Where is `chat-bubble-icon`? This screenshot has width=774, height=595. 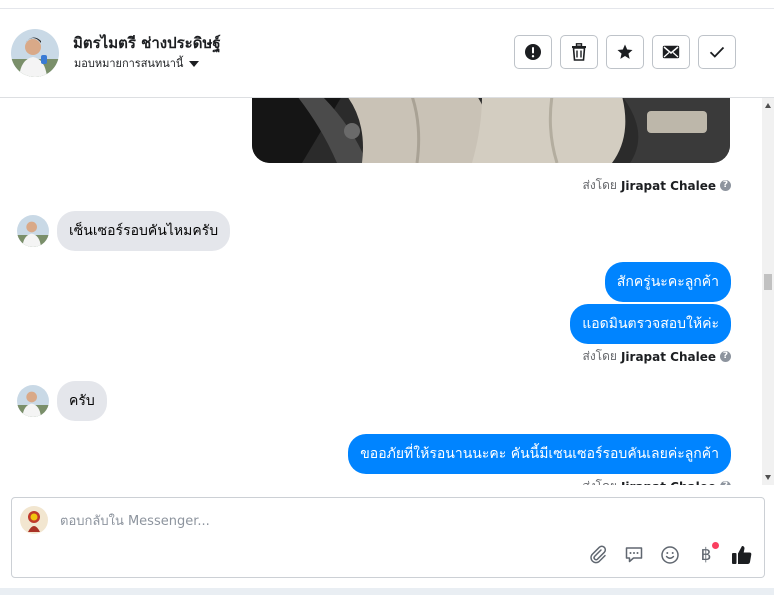 chat-bubble-icon is located at coordinates (634, 555).